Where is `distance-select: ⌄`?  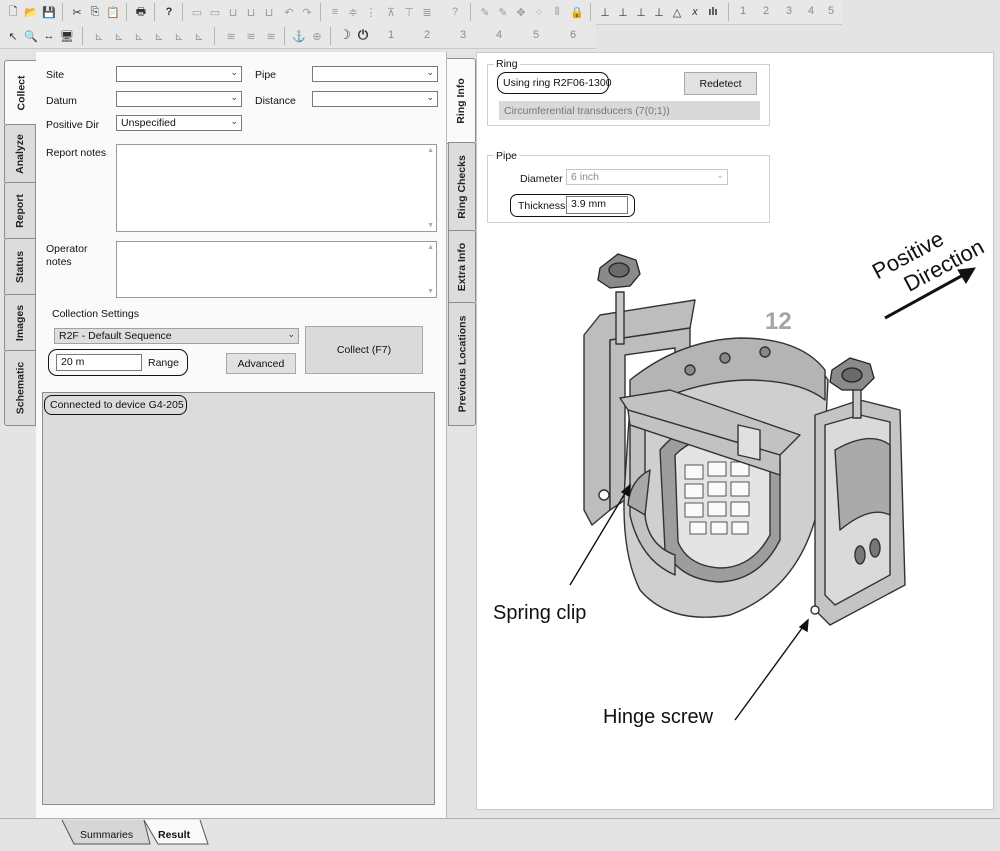 distance-select: ⌄ is located at coordinates (375, 99).